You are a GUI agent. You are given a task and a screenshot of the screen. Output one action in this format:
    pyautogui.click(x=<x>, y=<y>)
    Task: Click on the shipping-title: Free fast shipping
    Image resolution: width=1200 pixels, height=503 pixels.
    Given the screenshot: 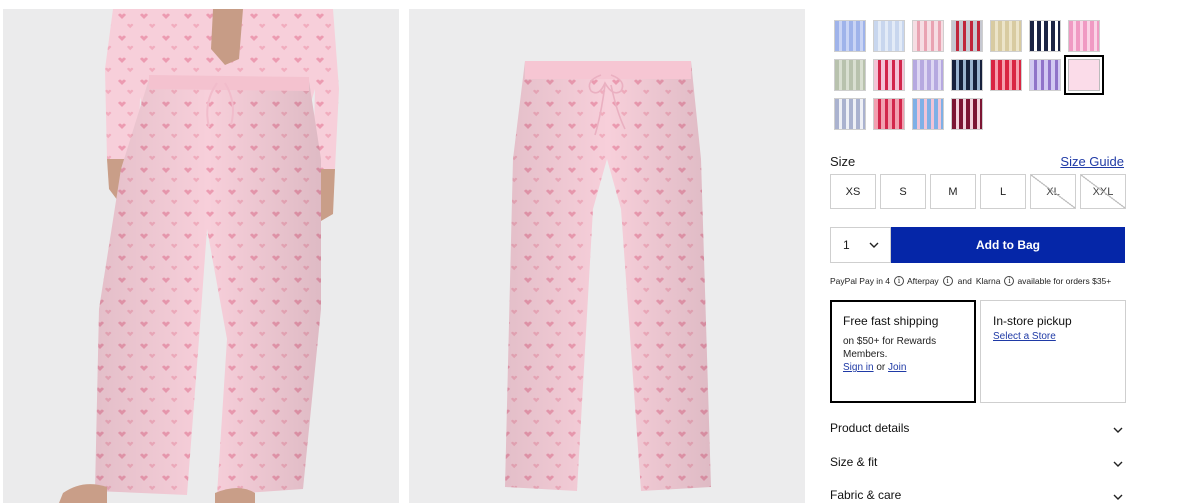 What is the action you would take?
    pyautogui.click(x=891, y=321)
    